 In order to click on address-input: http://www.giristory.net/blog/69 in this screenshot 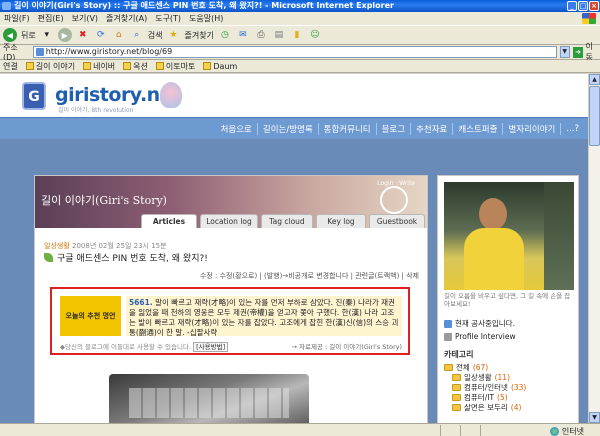, I will do `click(294, 52)`.